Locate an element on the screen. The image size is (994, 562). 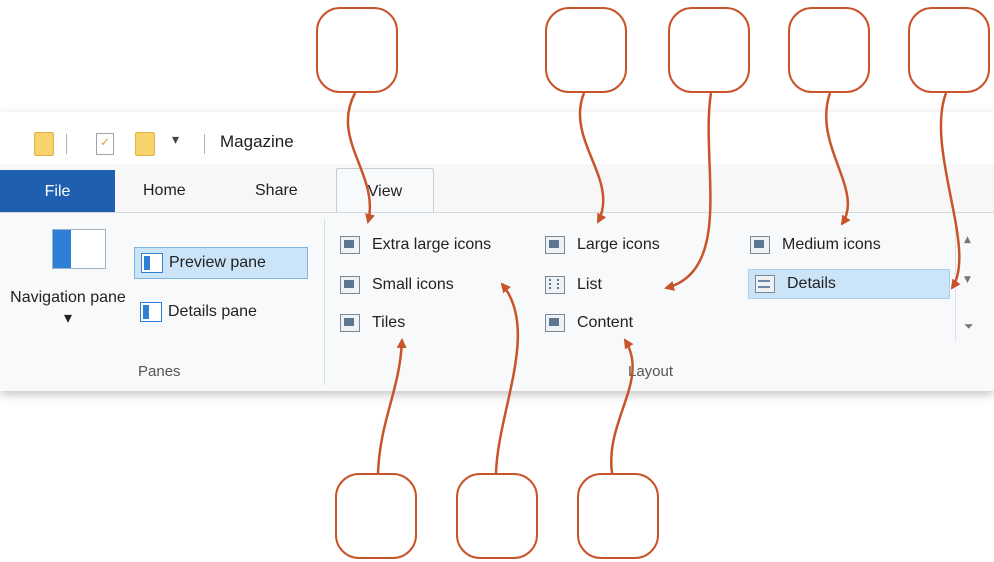
callout-bubble-tiles is located at coordinates (376, 516).